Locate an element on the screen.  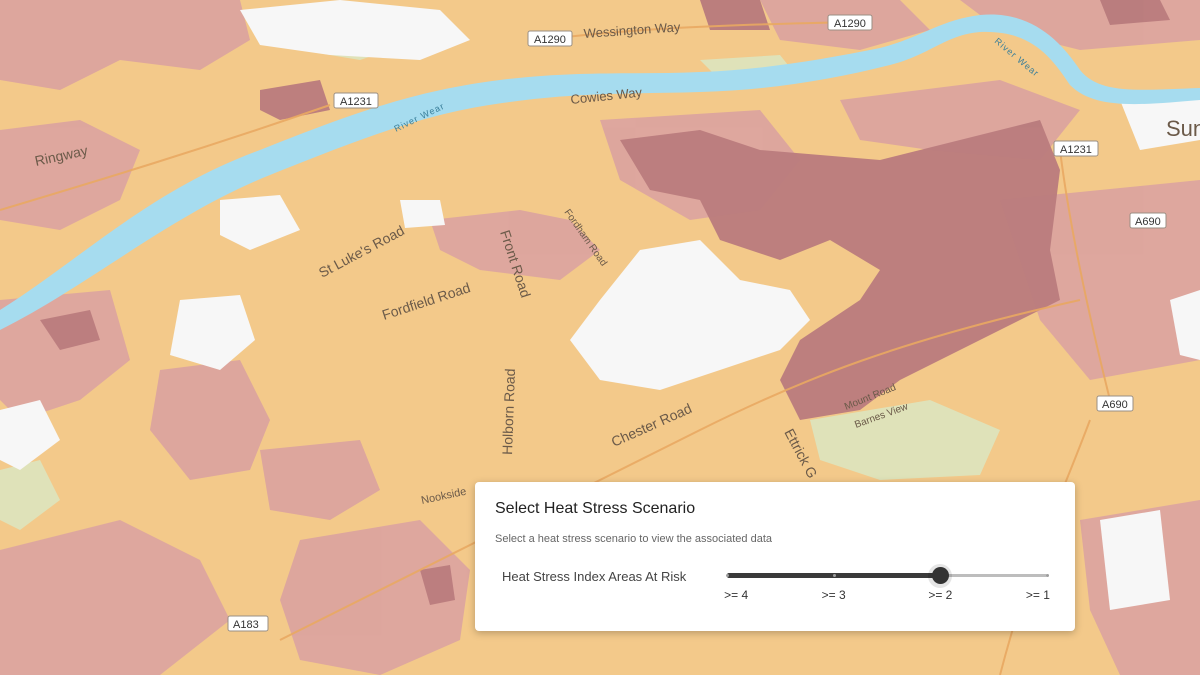
road-shield-a1290-west: A1290 is located at coordinates (550, 38).